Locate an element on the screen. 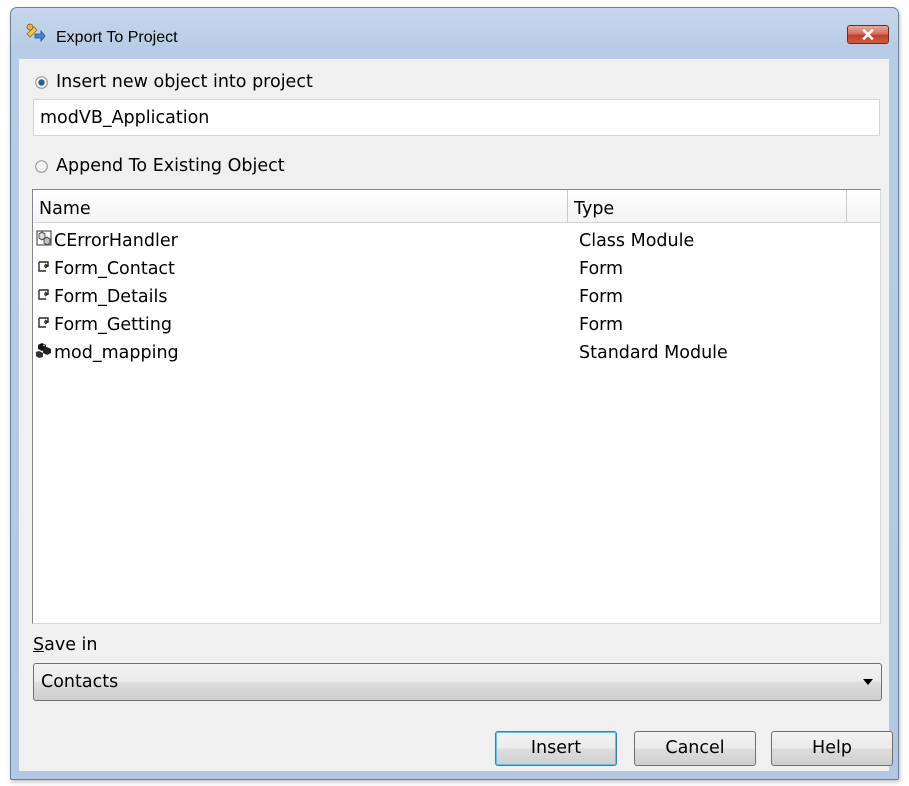 This screenshot has height=786, width=909. list-item: Form_Getting Form is located at coordinates (456, 325).